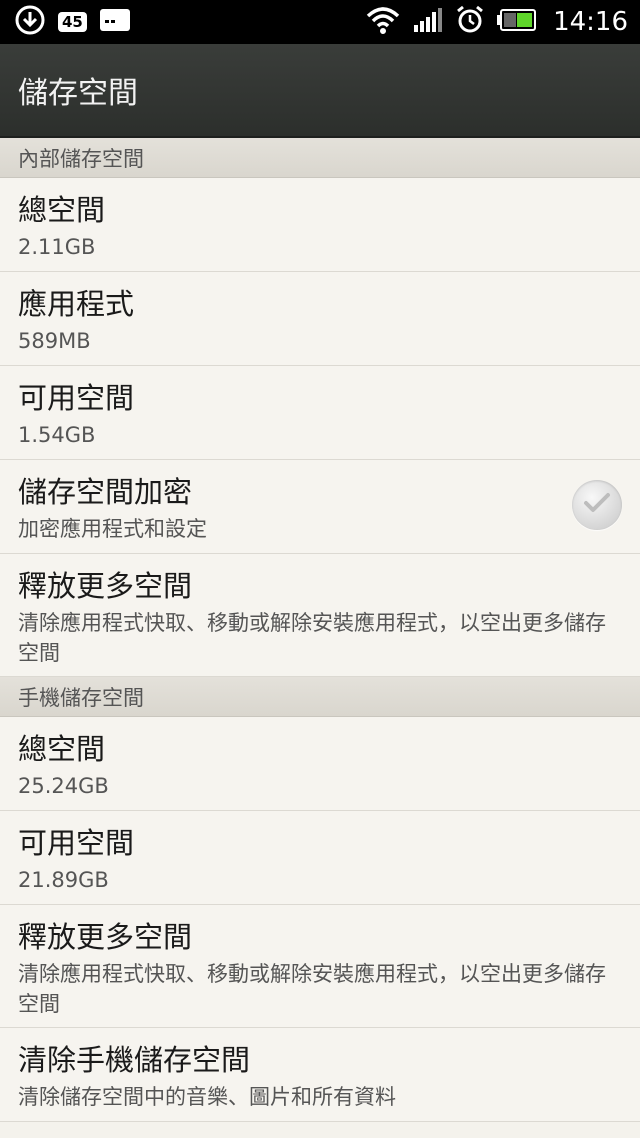 The width and height of the screenshot is (640, 1138). Describe the element at coordinates (517, 22) in the screenshot. I see `battery-icon` at that location.